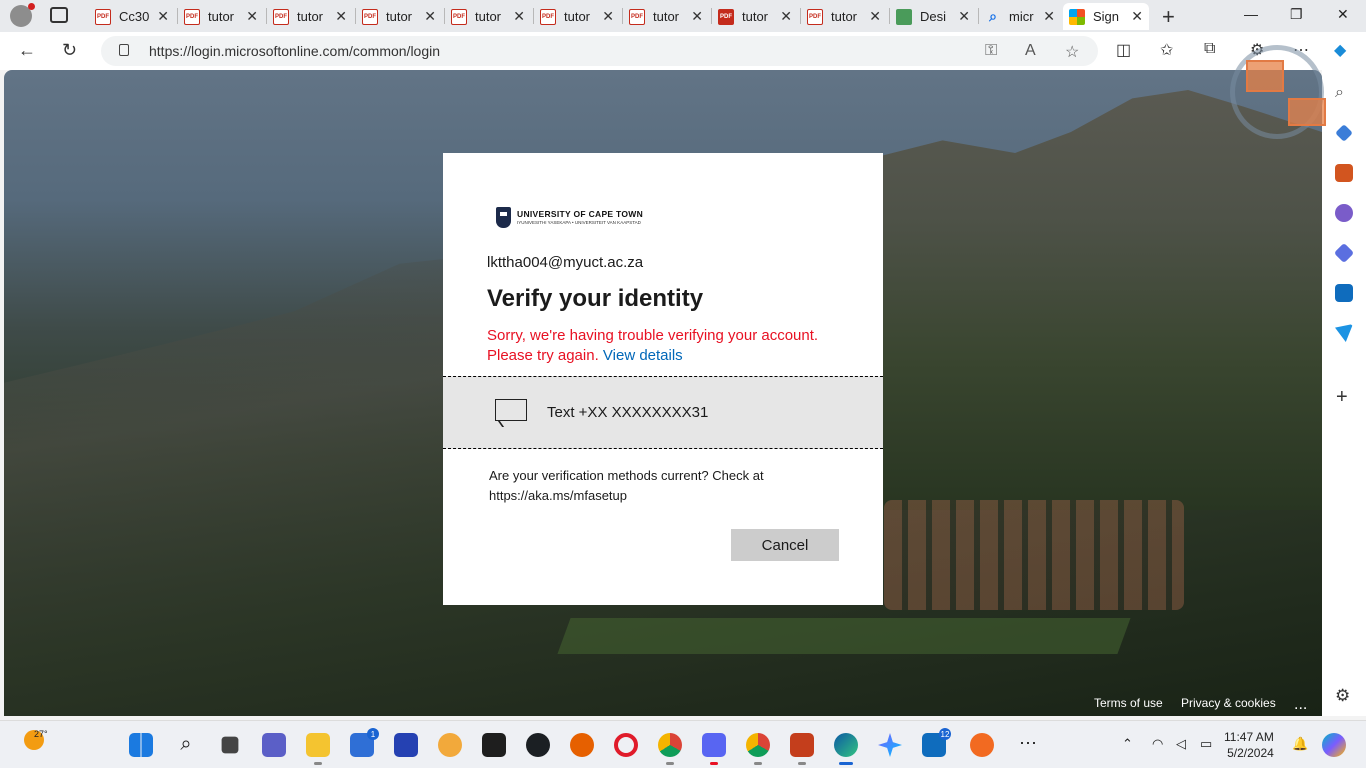 The height and width of the screenshot is (768, 1366). What do you see at coordinates (69, 50) in the screenshot?
I see `refresh-icon: ↻` at bounding box center [69, 50].